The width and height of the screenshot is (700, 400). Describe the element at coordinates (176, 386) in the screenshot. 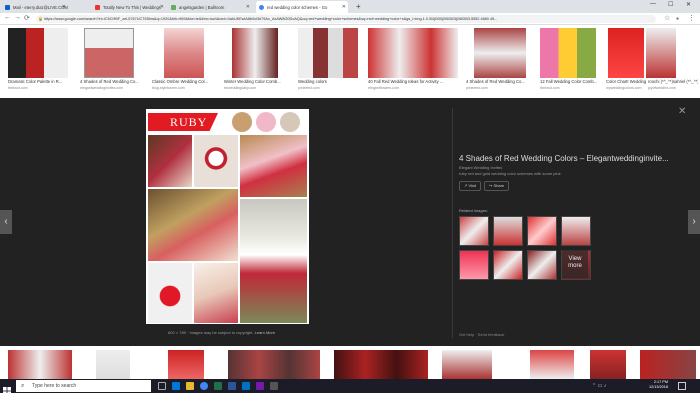

I see `edge-icon` at that location.